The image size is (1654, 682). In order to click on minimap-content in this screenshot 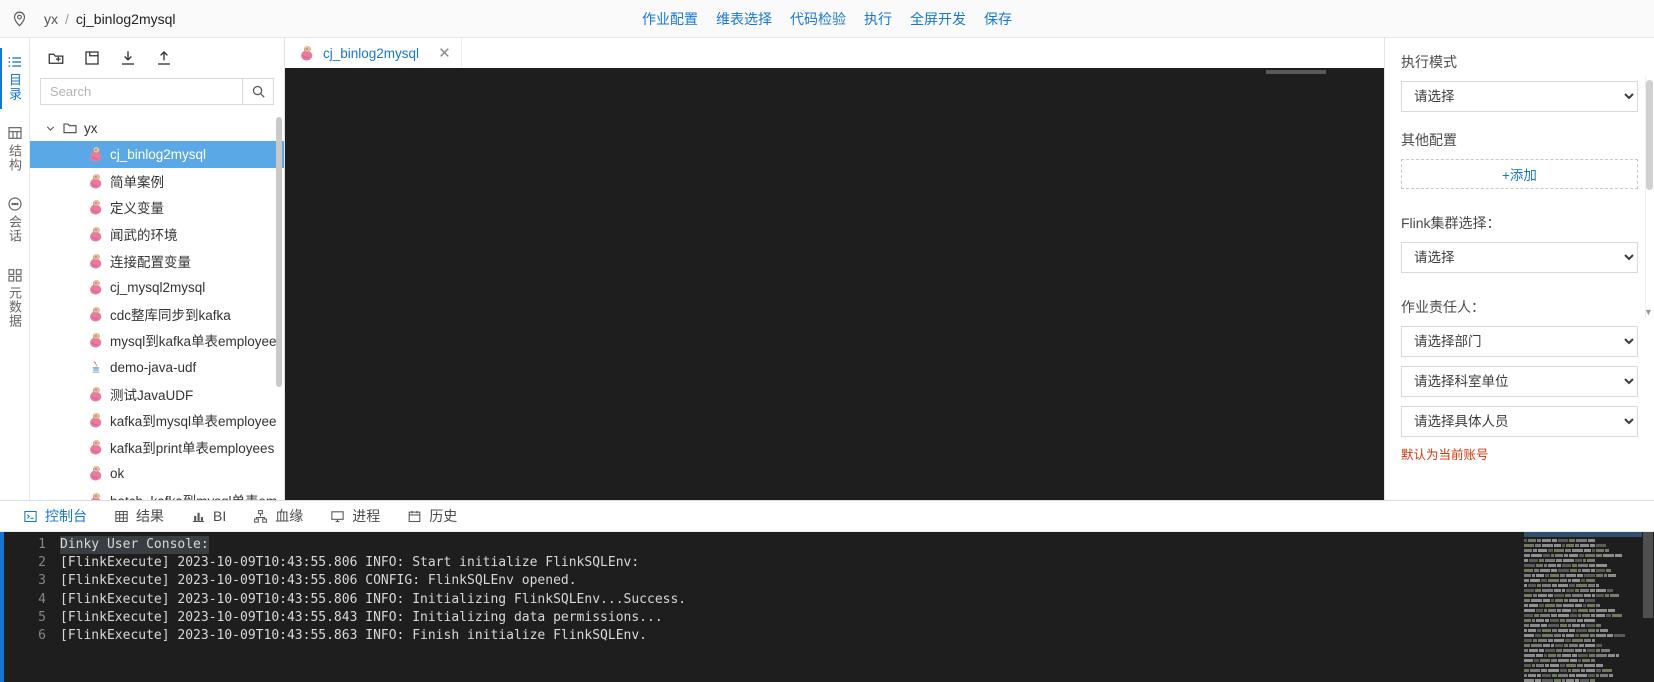, I will do `click(1574, 610)`.